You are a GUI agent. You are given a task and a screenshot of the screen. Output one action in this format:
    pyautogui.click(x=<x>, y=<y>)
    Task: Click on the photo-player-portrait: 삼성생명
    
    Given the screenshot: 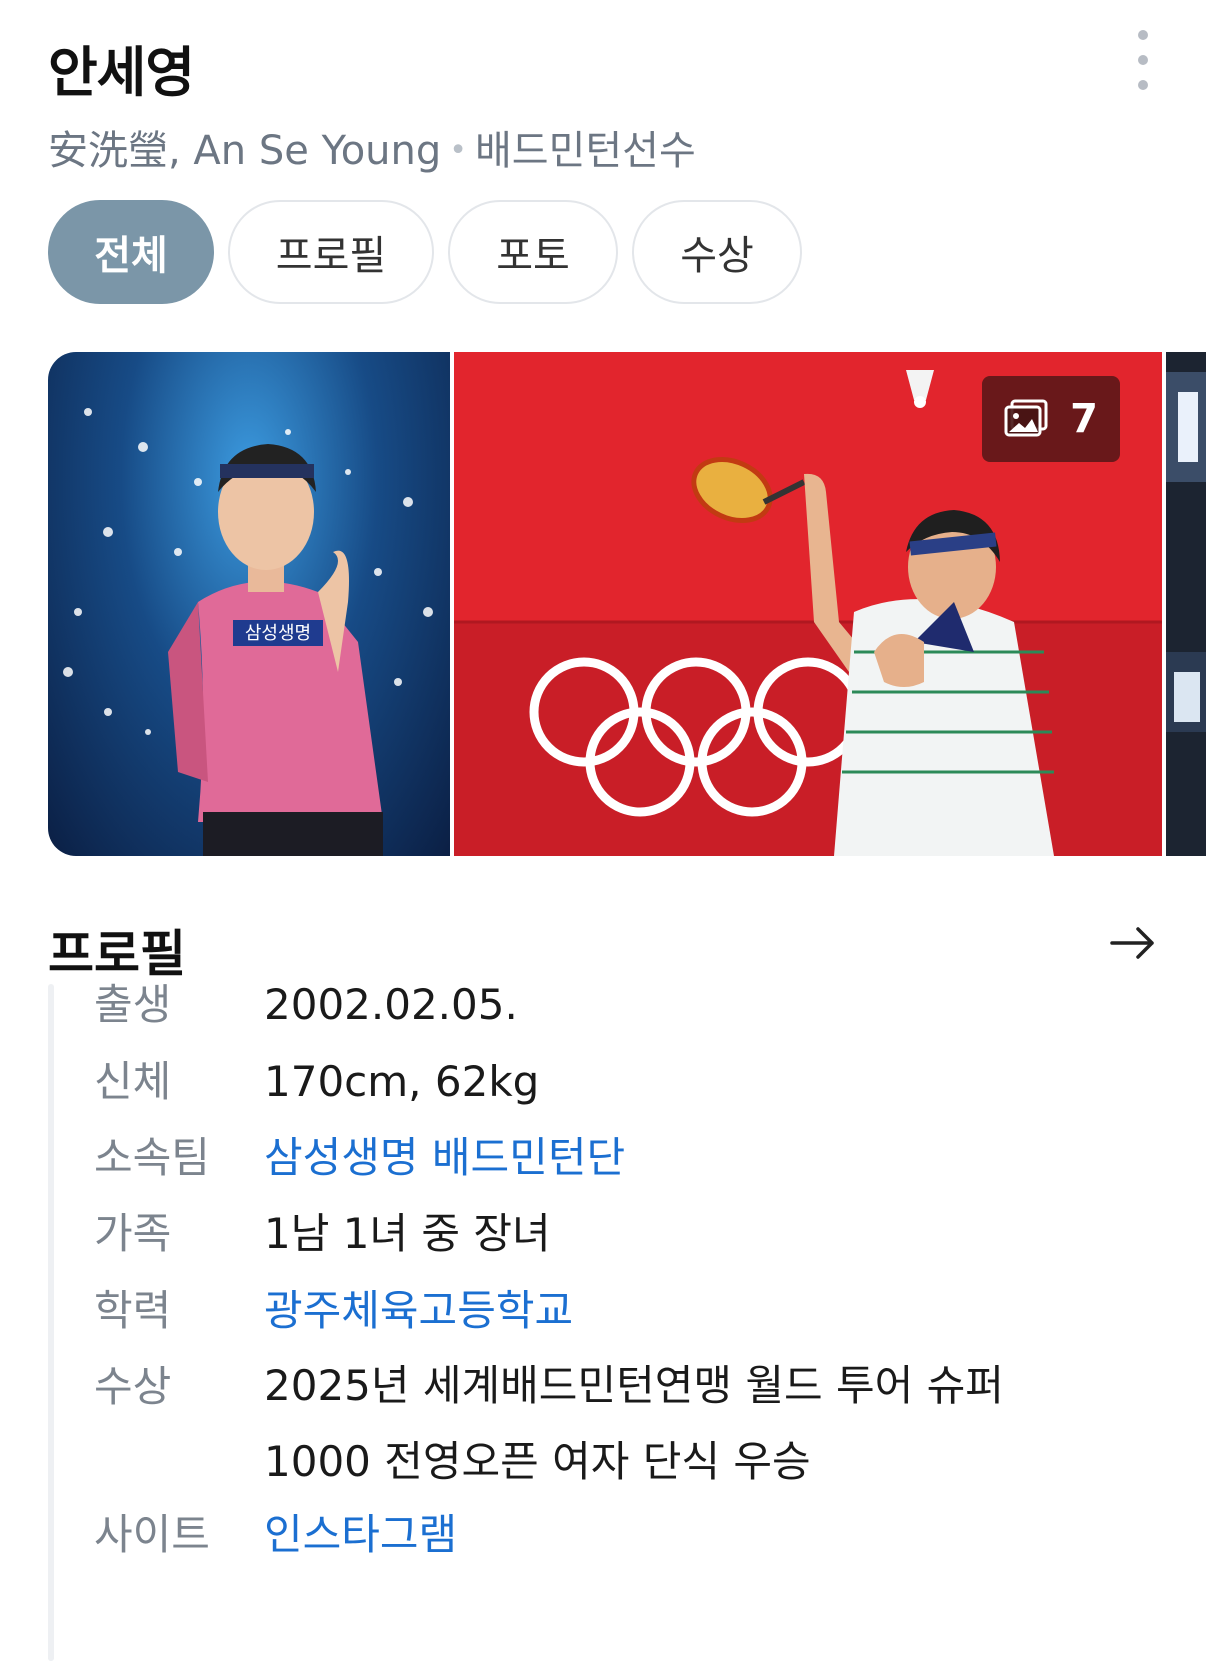 What is the action you would take?
    pyautogui.click(x=249, y=604)
    